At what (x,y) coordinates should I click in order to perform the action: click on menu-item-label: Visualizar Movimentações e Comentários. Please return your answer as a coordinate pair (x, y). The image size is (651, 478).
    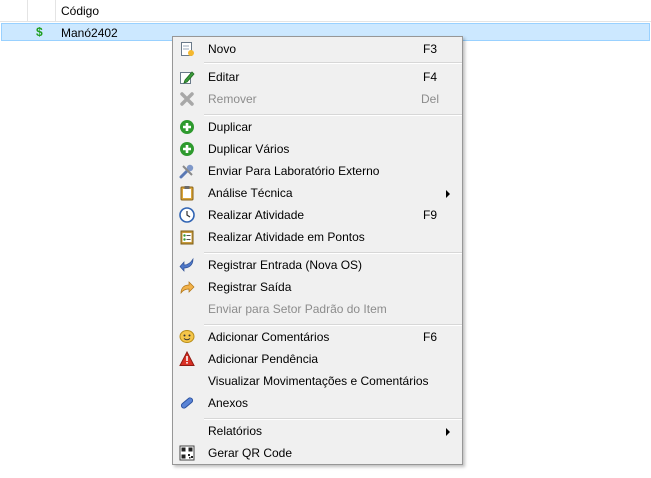
    Looking at the image, I should click on (318, 381).